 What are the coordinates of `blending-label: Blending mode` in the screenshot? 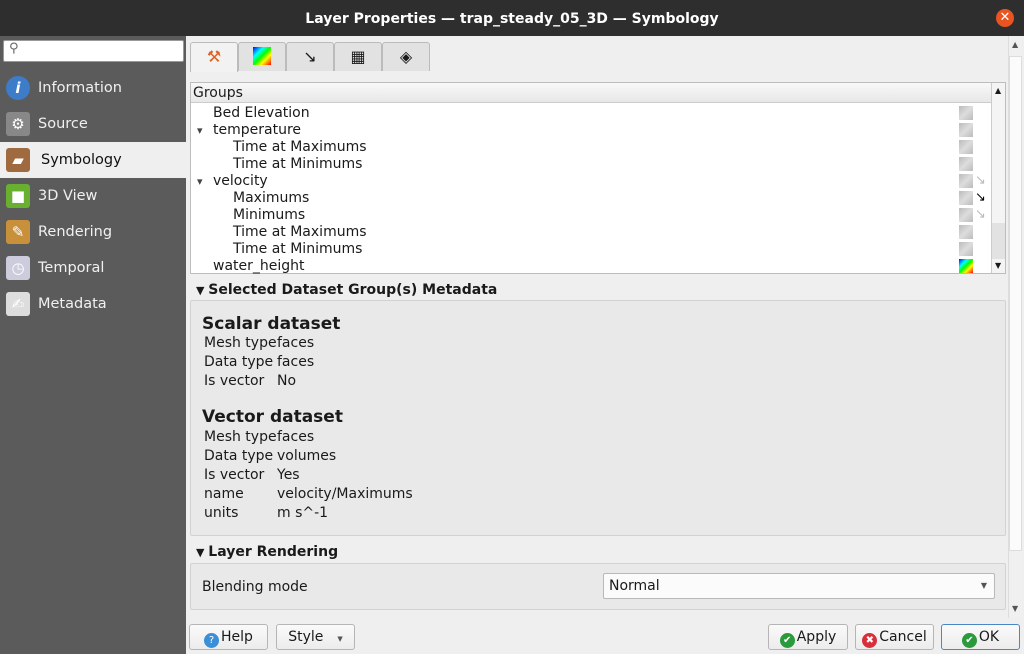 It's located at (255, 587).